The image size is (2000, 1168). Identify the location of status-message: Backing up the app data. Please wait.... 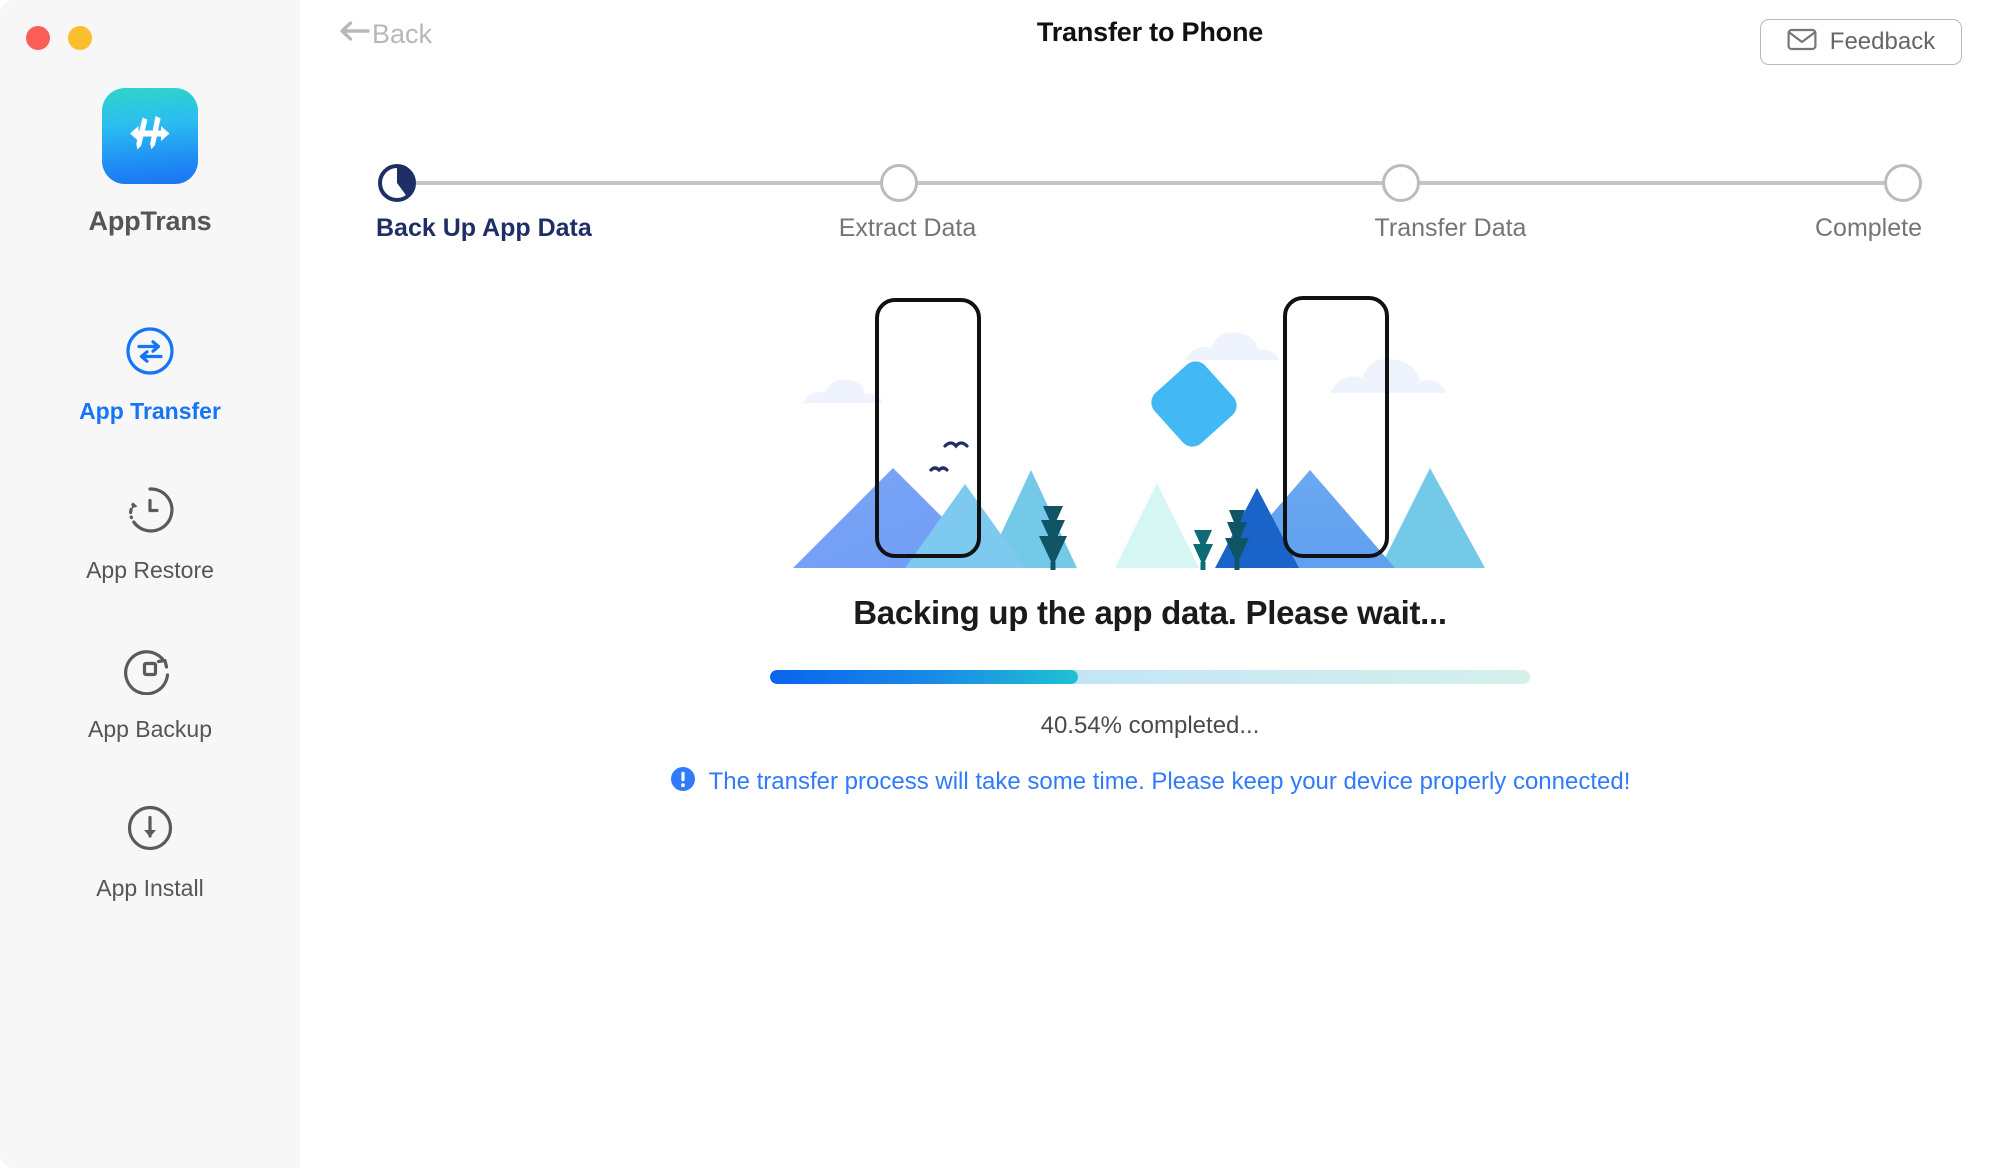
(1150, 612).